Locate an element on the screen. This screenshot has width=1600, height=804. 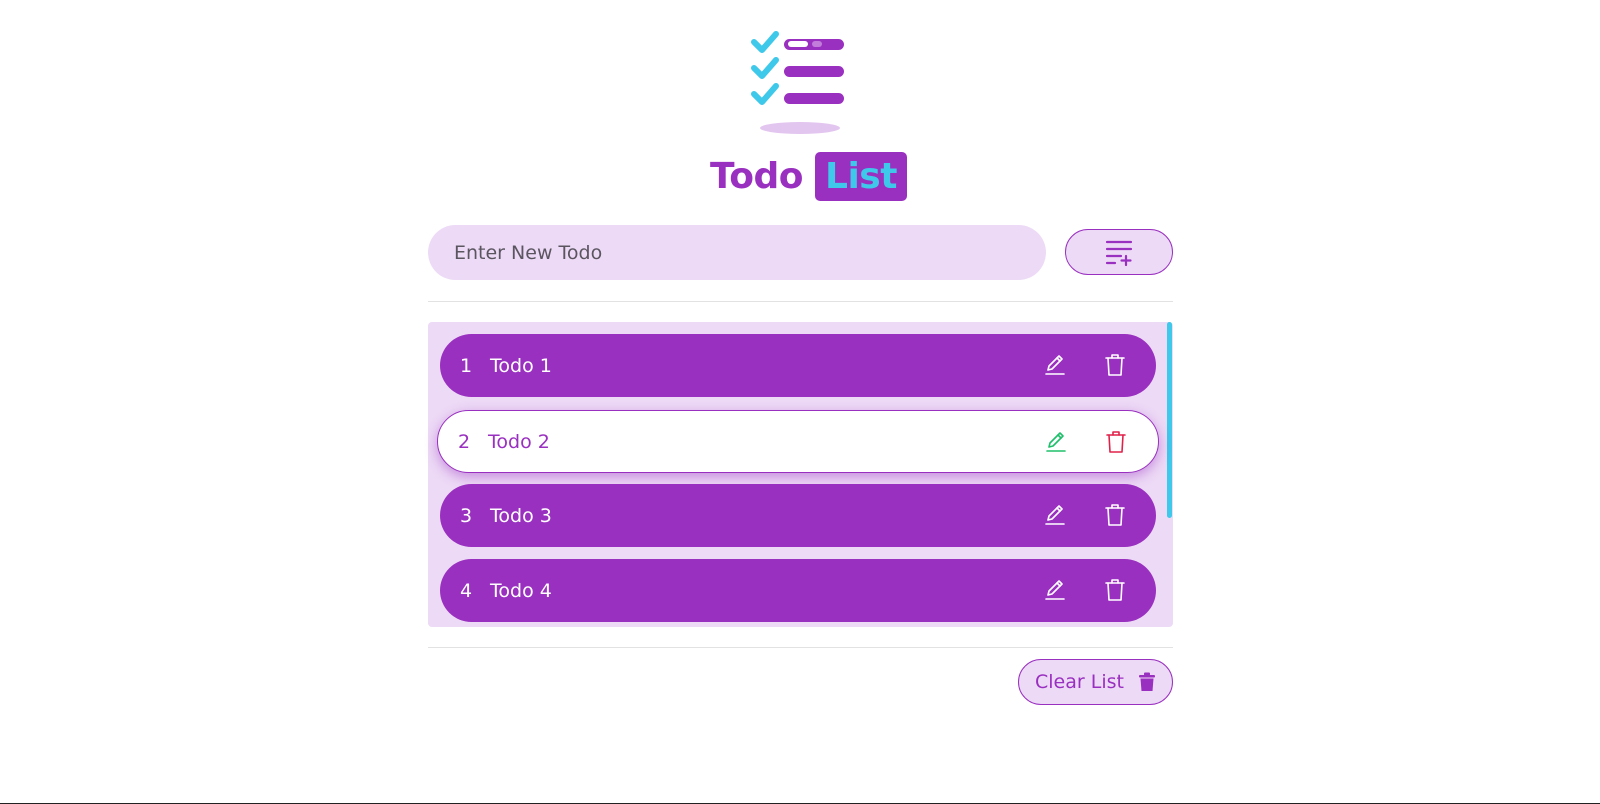
todo-number: 4 is located at coordinates (466, 590).